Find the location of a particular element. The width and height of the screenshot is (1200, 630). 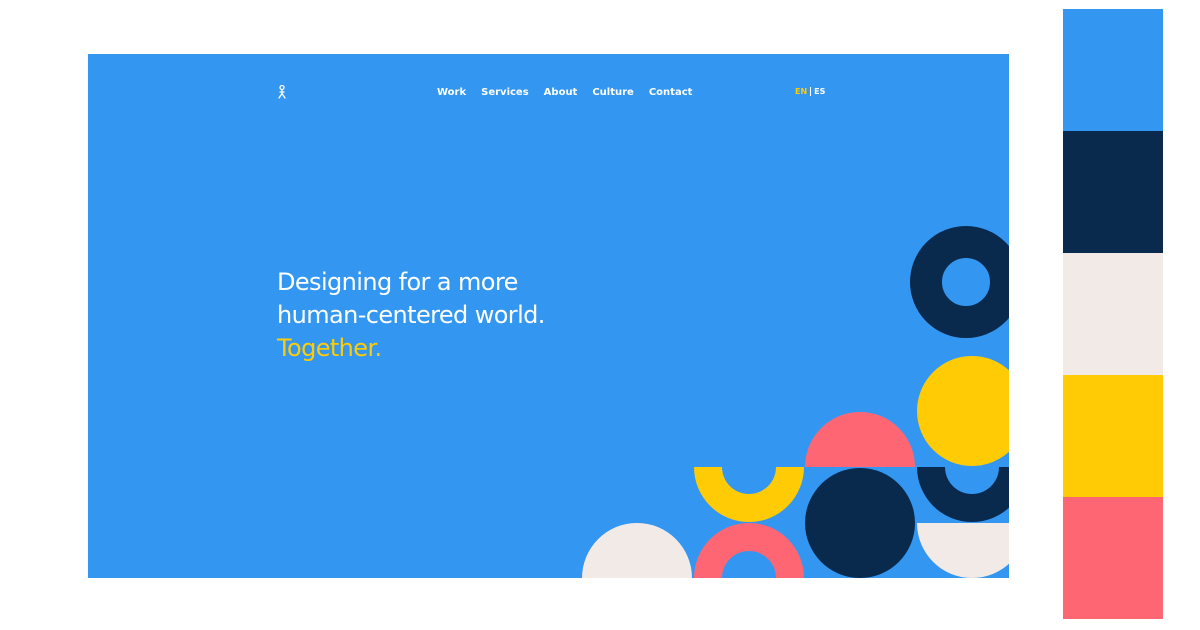

color-palette is located at coordinates (1113, 314).